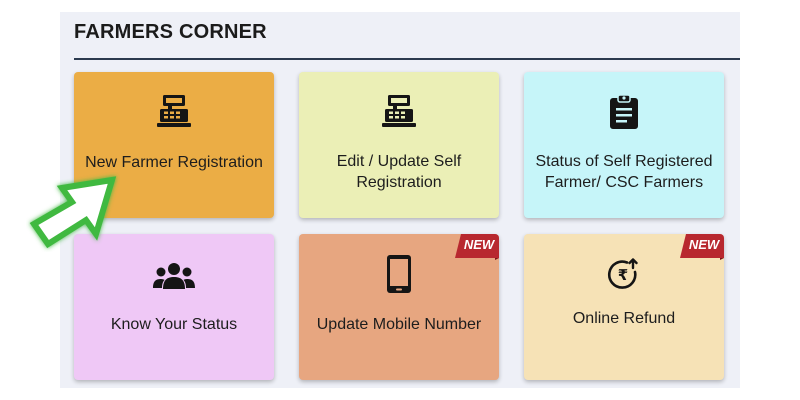 This screenshot has height=400, width=800. What do you see at coordinates (399, 324) in the screenshot?
I see `tile-label: Update Mobile Number` at bounding box center [399, 324].